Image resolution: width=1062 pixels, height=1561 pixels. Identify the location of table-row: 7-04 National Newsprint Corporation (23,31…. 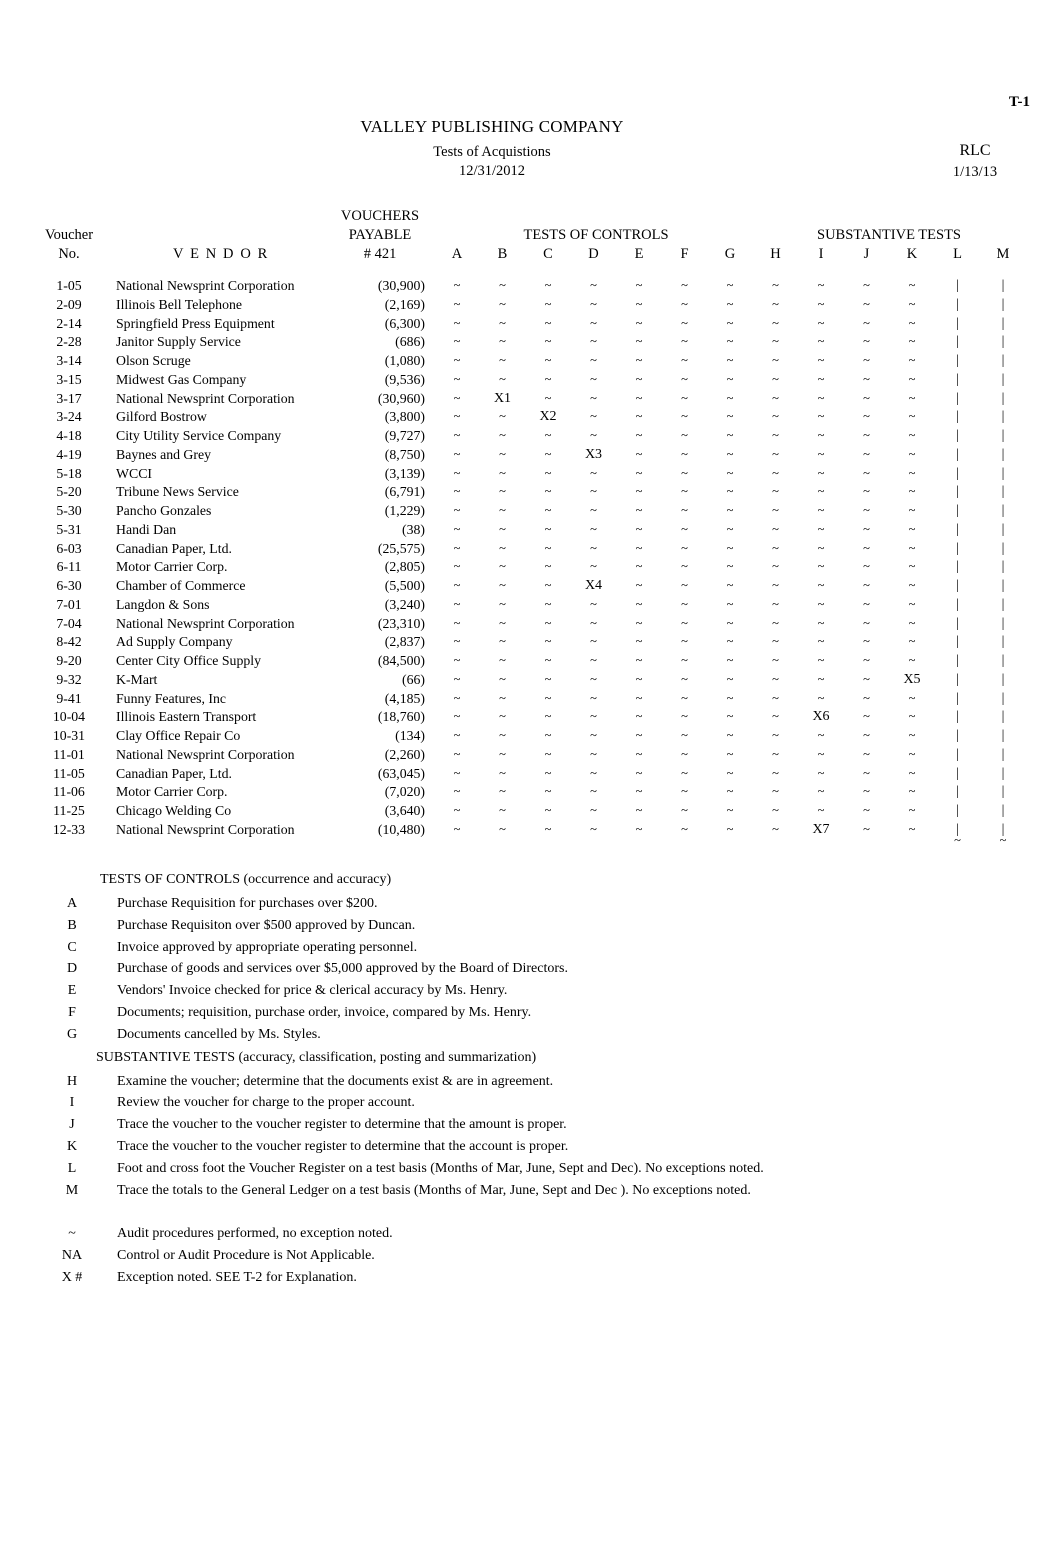
(531, 625).